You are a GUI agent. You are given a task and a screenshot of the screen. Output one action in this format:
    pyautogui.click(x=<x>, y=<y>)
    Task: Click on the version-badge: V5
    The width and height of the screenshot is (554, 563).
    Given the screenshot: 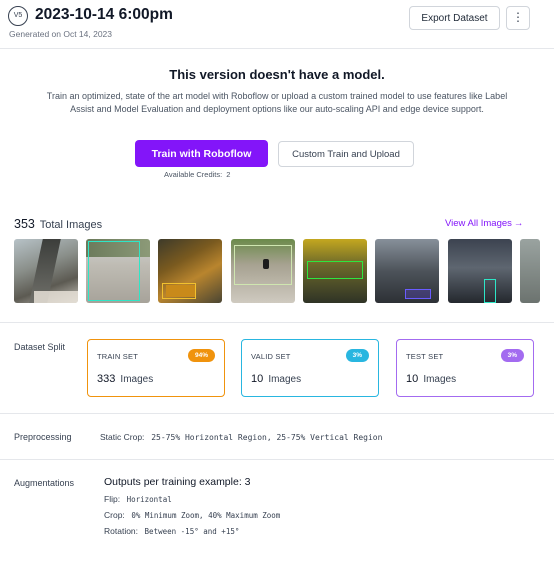 What is the action you would take?
    pyautogui.click(x=18, y=16)
    